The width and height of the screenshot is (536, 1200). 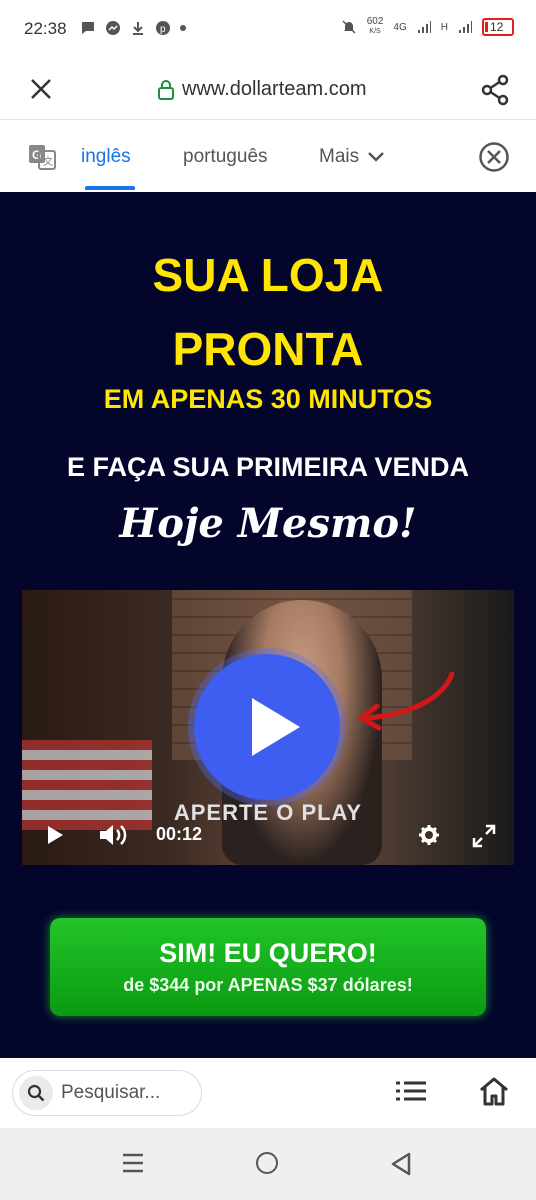 What do you see at coordinates (114, 835) in the screenshot?
I see `volume-icon` at bounding box center [114, 835].